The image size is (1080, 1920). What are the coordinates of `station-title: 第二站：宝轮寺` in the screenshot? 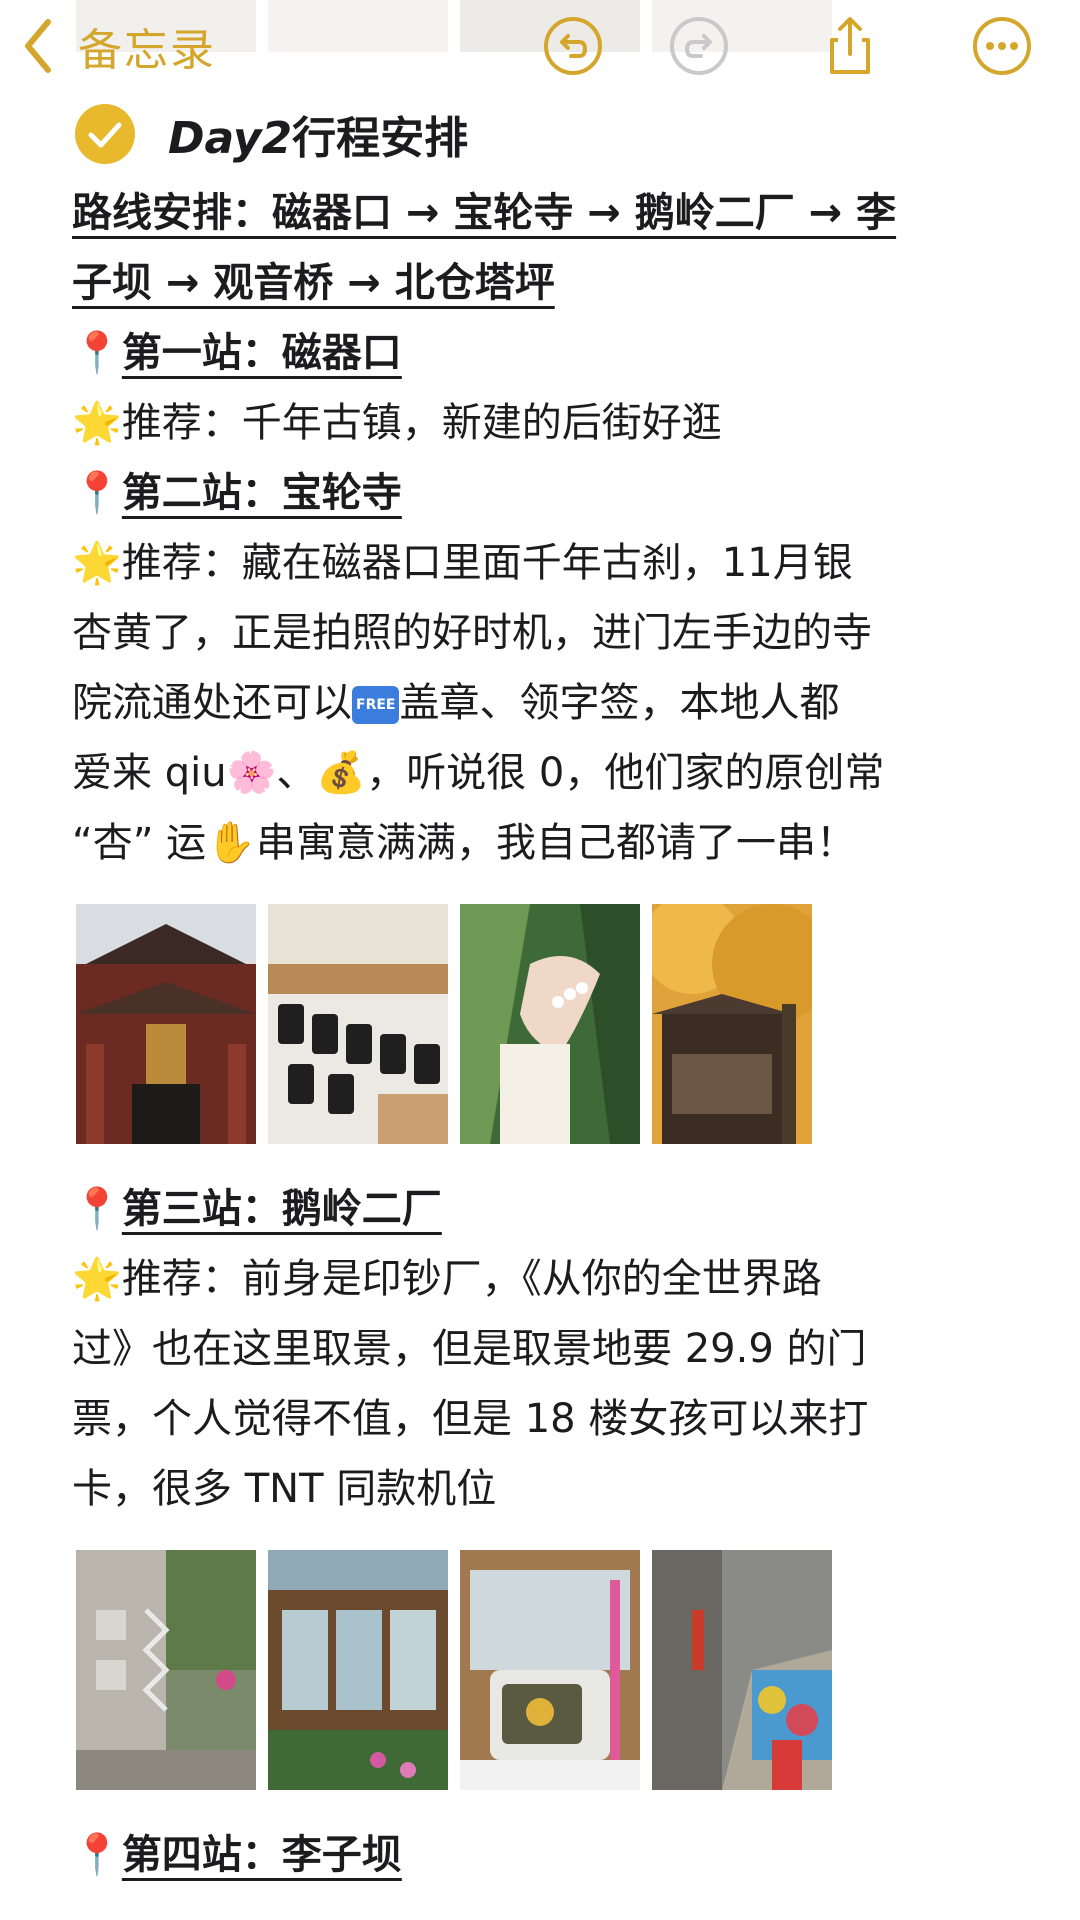 It's located at (261, 493).